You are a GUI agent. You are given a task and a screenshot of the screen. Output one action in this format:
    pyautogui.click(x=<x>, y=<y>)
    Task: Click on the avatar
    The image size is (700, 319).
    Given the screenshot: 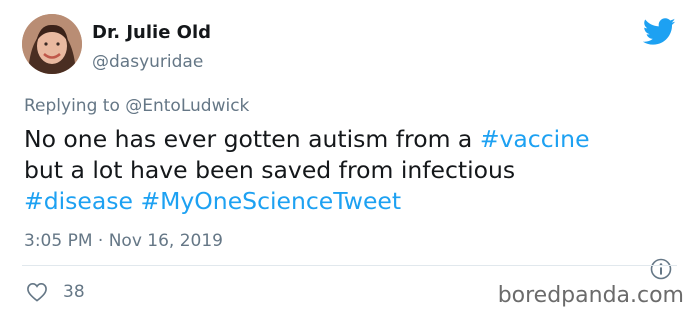 What is the action you would take?
    pyautogui.click(x=52, y=44)
    